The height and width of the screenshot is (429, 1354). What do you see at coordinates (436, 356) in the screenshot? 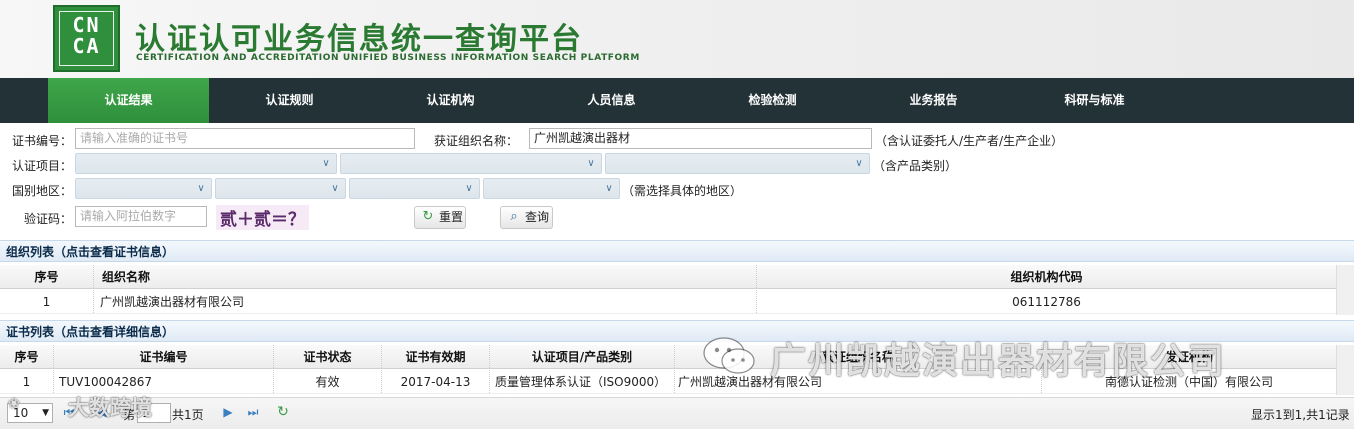
I see `col-header-valid-until: 证书有效期` at bounding box center [436, 356].